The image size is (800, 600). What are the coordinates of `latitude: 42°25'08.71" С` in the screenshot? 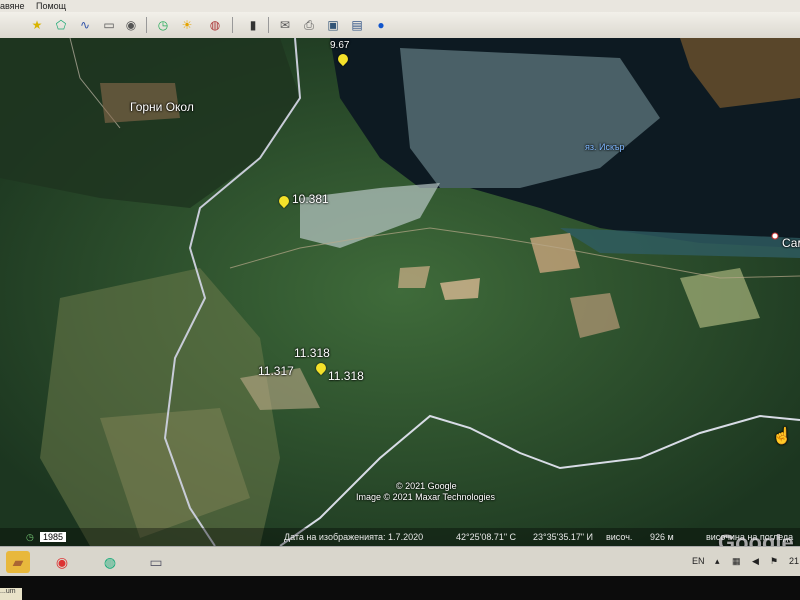 It's located at (486, 537).